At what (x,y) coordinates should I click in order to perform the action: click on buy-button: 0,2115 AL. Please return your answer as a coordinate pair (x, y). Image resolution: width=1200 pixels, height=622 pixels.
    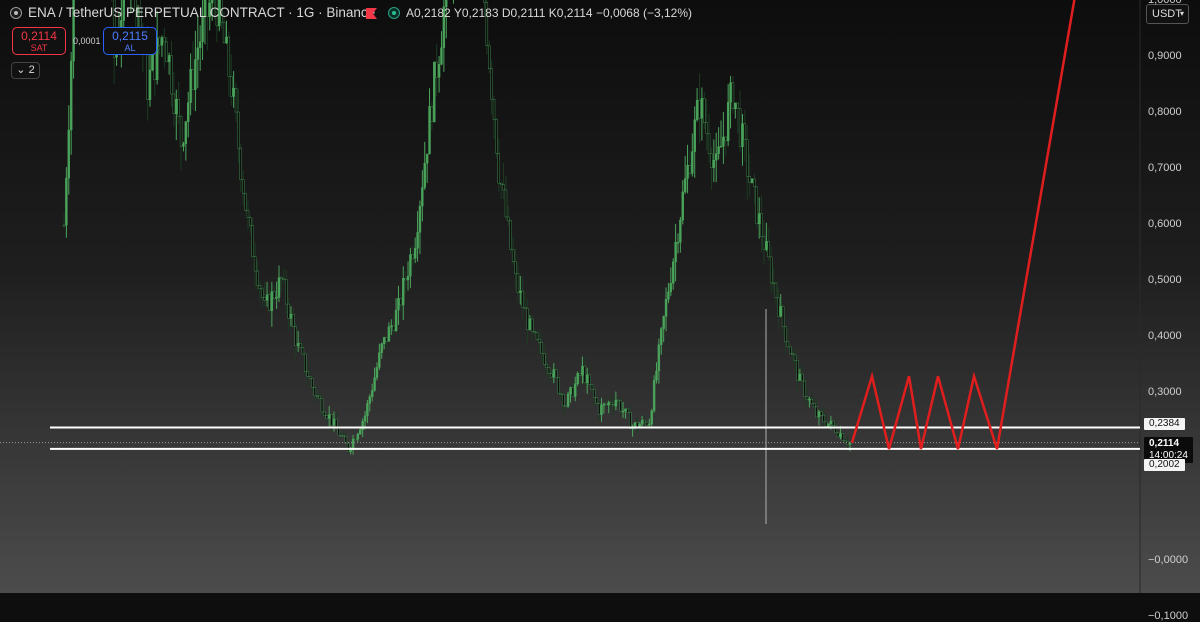
    Looking at the image, I should click on (130, 41).